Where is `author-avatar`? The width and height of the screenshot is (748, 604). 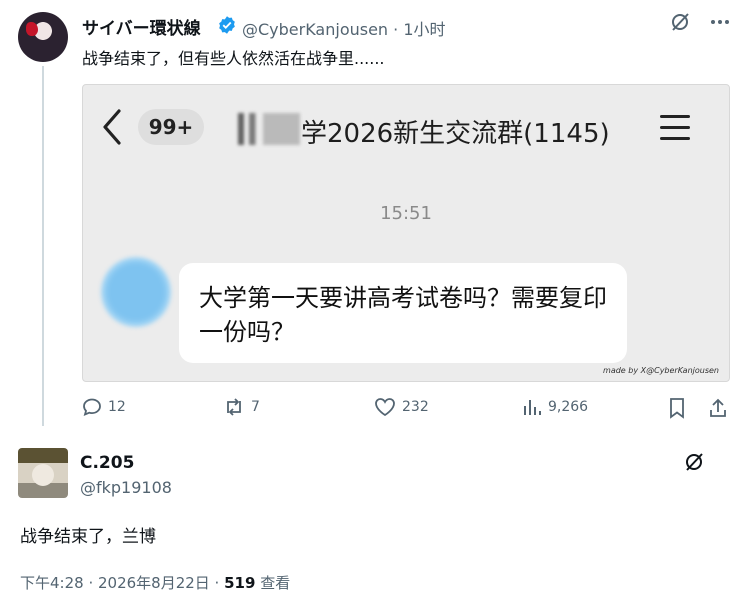 author-avatar is located at coordinates (43, 37).